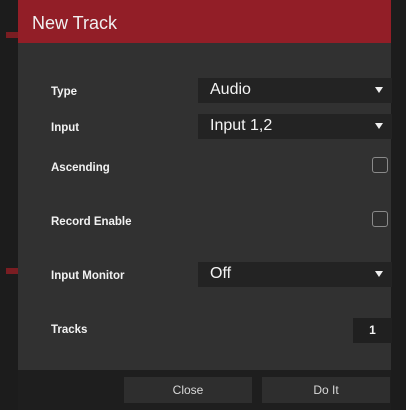 Image resolution: width=406 pixels, height=410 pixels. What do you see at coordinates (372, 330) in the screenshot?
I see `tracks-count-stepper: 1` at bounding box center [372, 330].